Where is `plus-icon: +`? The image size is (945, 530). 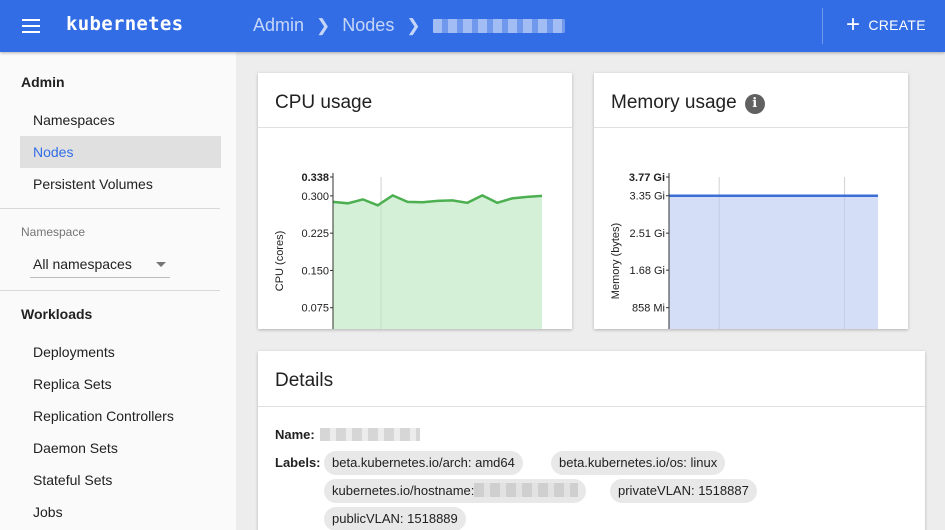 plus-icon: + is located at coordinates (853, 24).